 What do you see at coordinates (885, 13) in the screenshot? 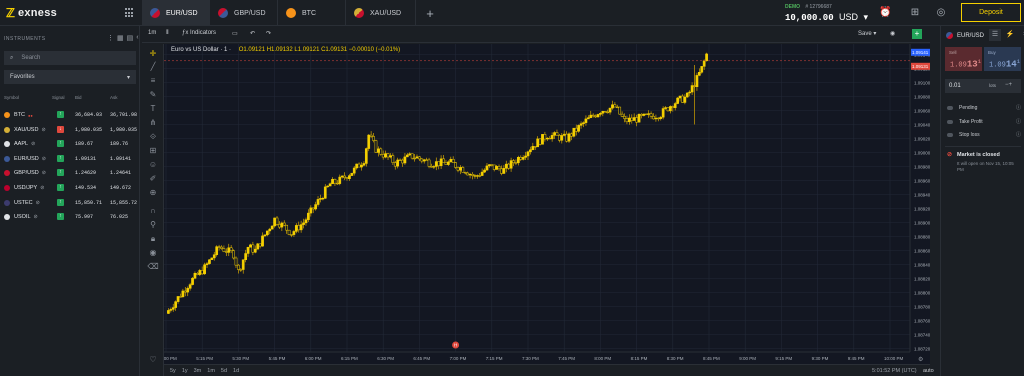
I see `alarm-clock-icon: ⏰` at bounding box center [885, 13].